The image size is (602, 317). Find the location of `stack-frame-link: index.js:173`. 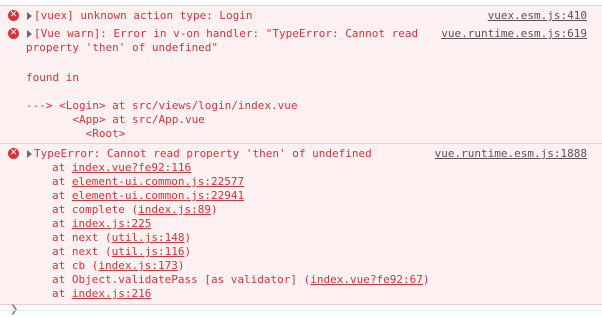

stack-frame-link: index.js:173 is located at coordinates (137, 265).